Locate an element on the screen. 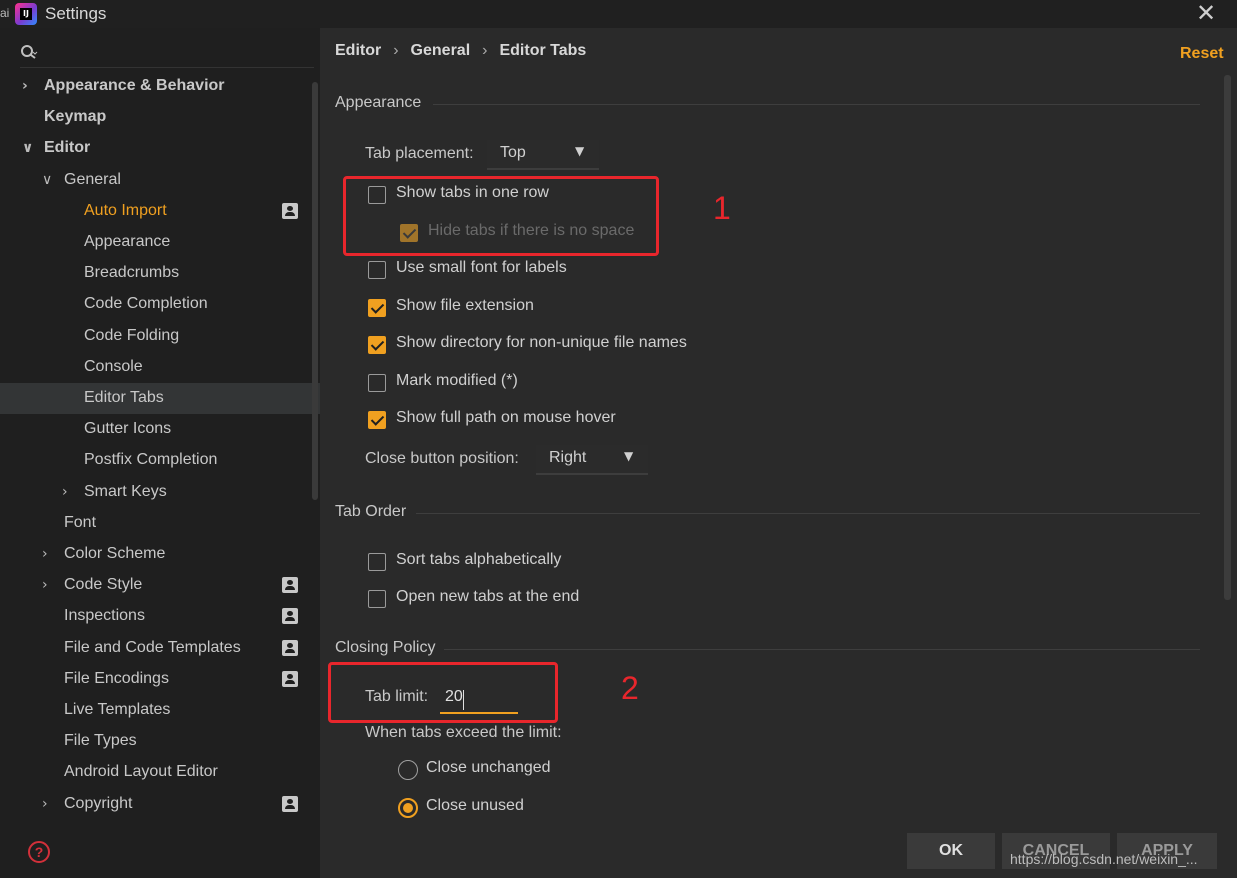 This screenshot has width=1237, height=878. sidebar-item-smart-keys: › Smart Keys is located at coordinates (160, 492).